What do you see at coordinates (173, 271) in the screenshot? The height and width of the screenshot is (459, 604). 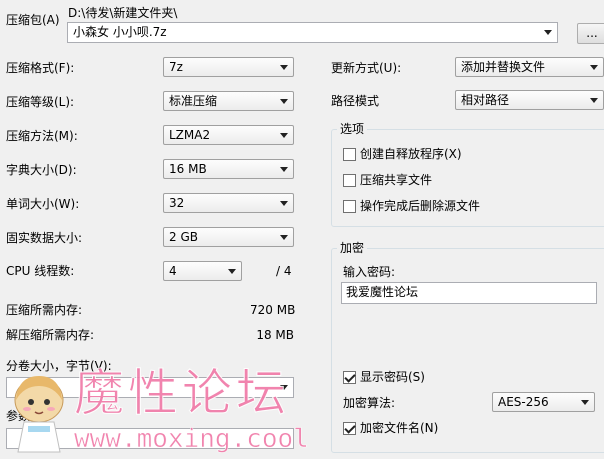 I see `cpu-value: 4` at bounding box center [173, 271].